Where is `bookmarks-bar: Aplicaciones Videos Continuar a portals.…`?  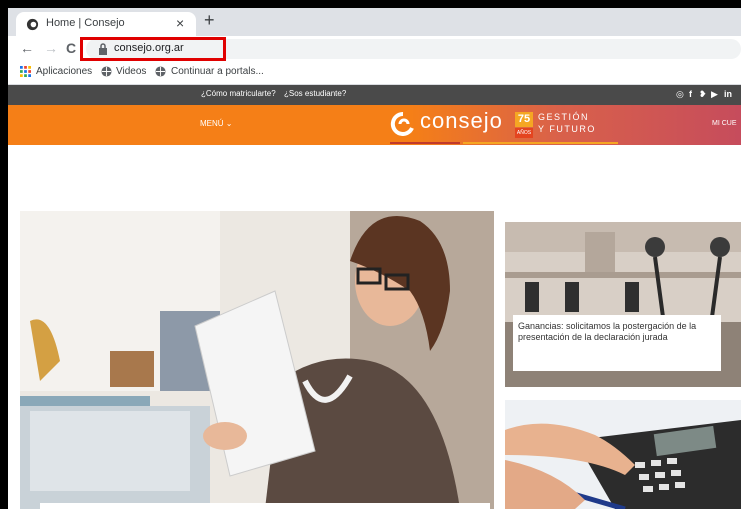 bookmarks-bar: Aplicaciones Videos Continuar a portals.… is located at coordinates (374, 73).